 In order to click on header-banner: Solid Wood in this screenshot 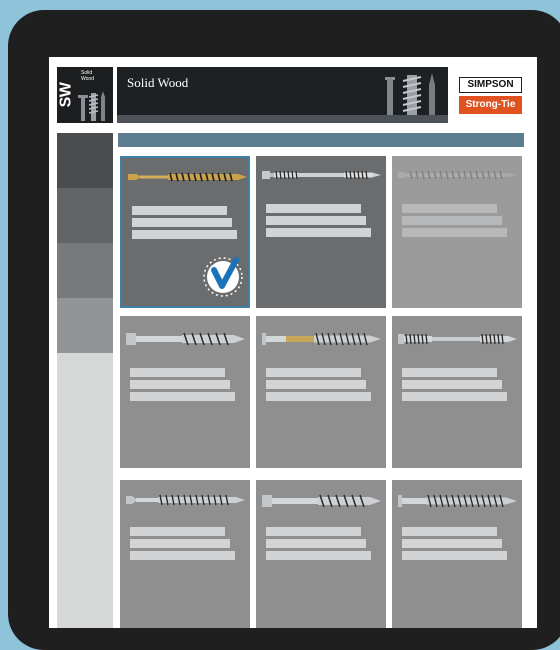, I will do `click(282, 95)`.